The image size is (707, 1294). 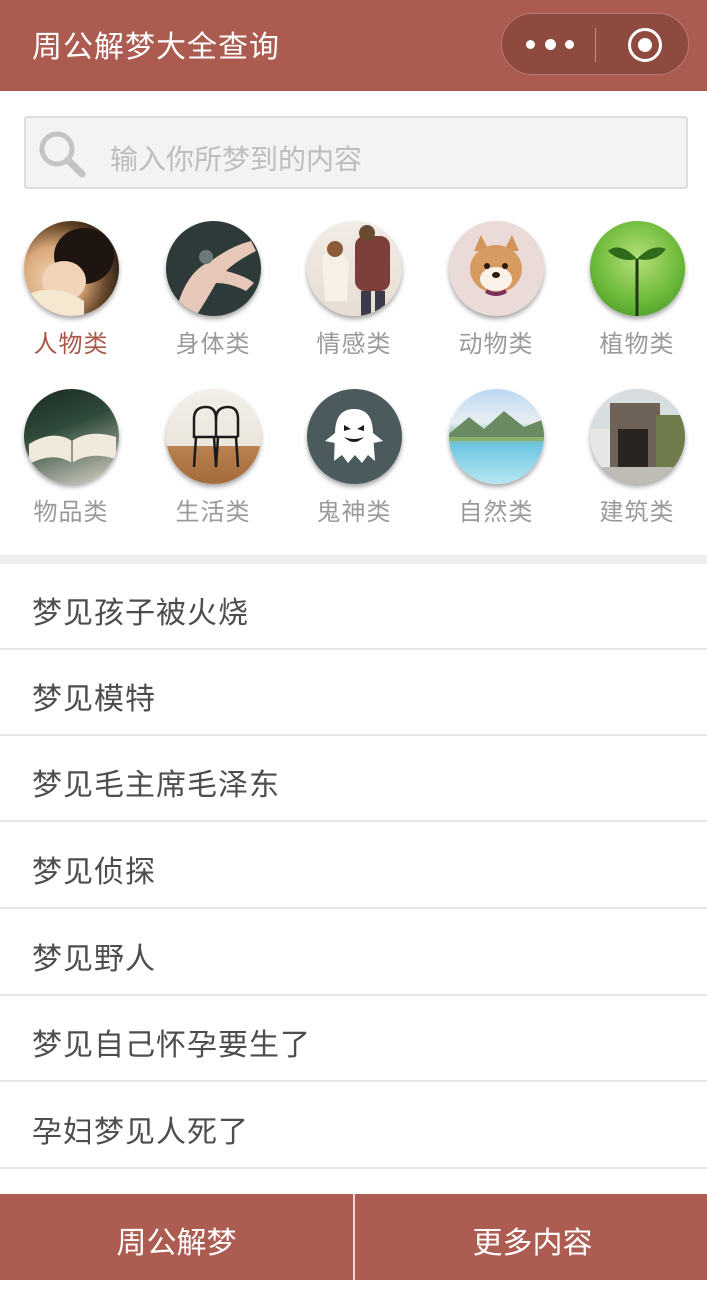 What do you see at coordinates (637, 512) in the screenshot?
I see `category-label: 建筑类` at bounding box center [637, 512].